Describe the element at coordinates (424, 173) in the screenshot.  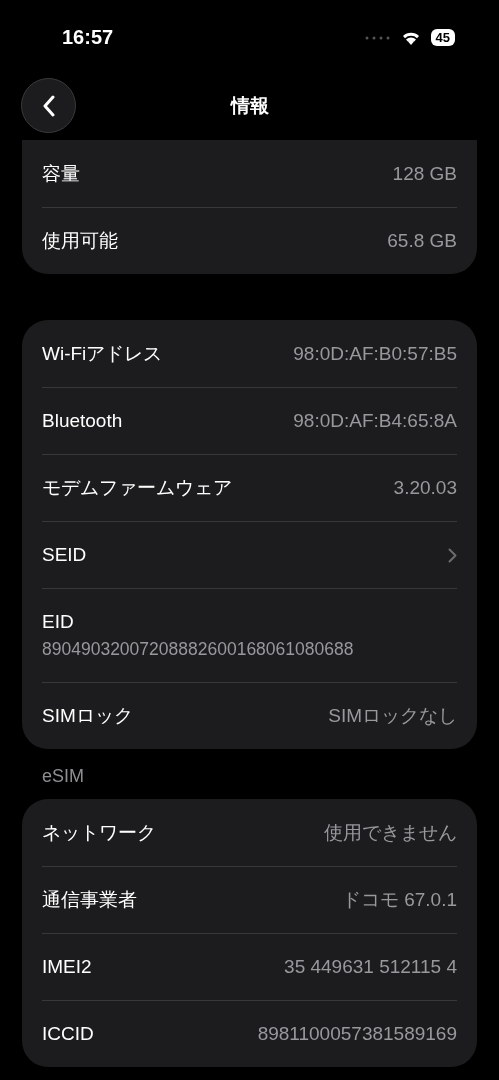
I see `row-value: 128 GB` at that location.